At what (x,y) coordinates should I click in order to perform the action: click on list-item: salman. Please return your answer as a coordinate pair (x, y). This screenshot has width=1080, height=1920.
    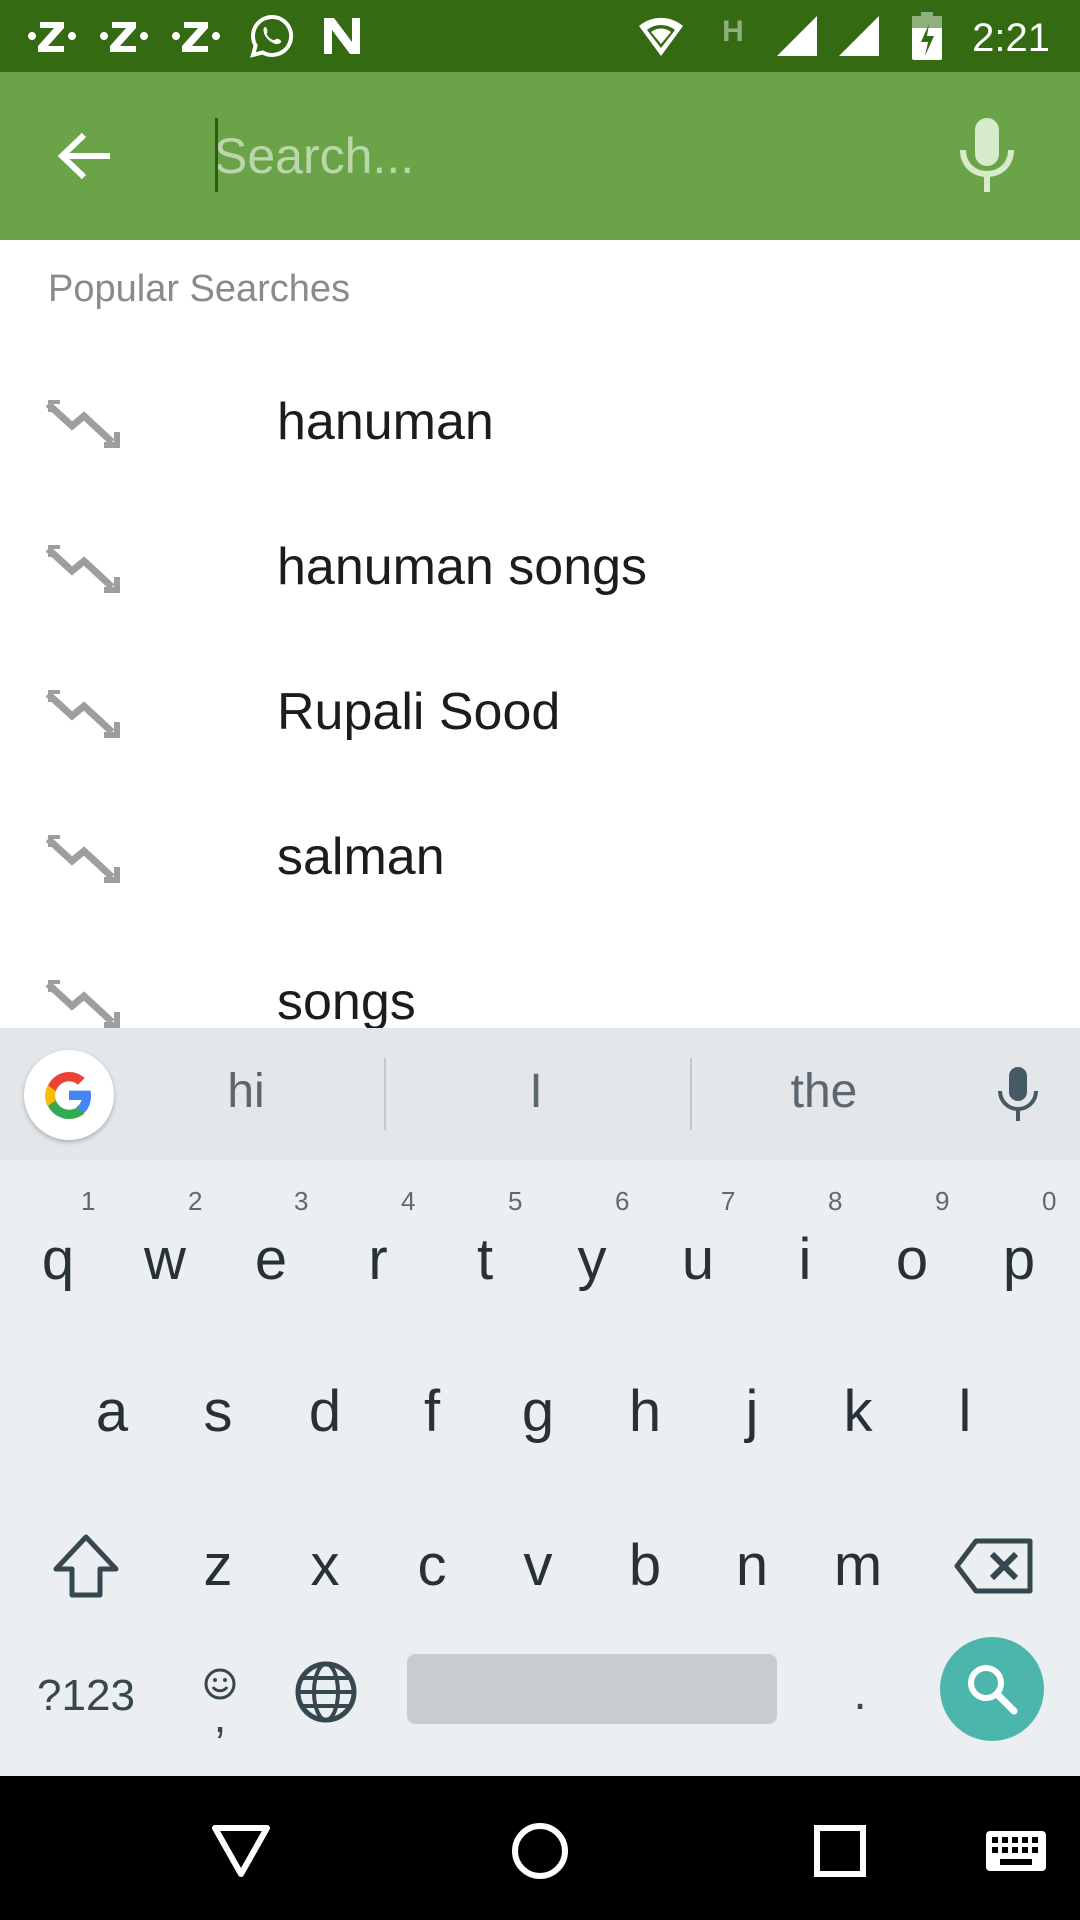
    Looking at the image, I should click on (540, 863).